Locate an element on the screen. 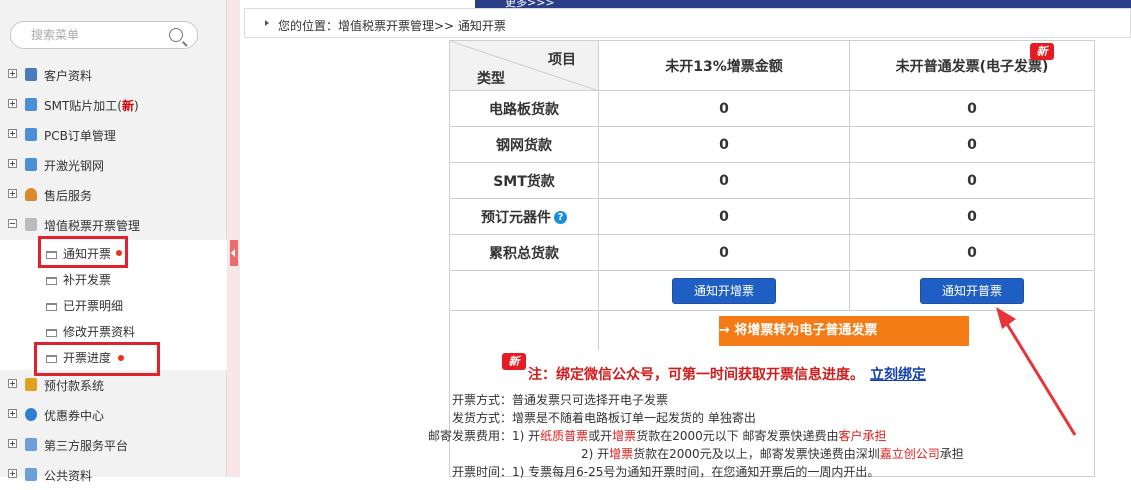 This screenshot has width=1131, height=490. info-key: 开票时间： is located at coordinates (481, 472).